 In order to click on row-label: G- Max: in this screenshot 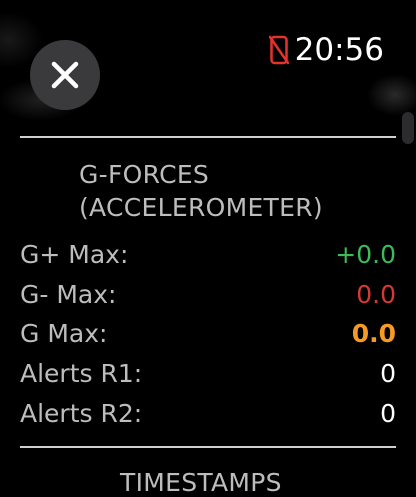, I will do `click(68, 294)`.